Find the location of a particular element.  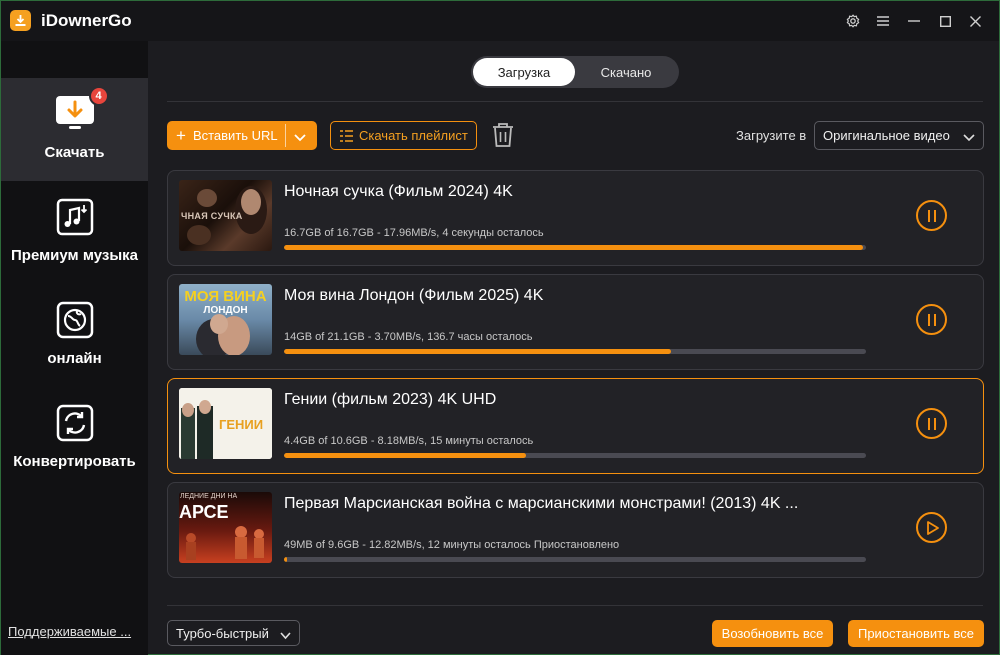

sidebar-item-label: Конвертировать is located at coordinates (74, 461).